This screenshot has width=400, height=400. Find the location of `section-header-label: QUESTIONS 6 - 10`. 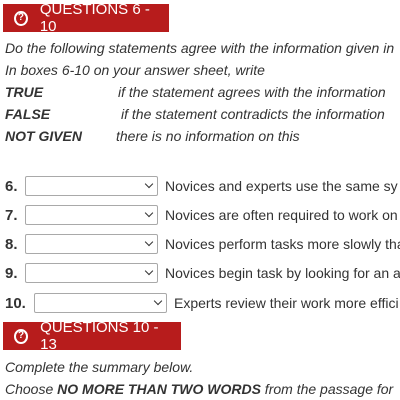

section-header-label: QUESTIONS 6 - 10 is located at coordinates (94, 18).